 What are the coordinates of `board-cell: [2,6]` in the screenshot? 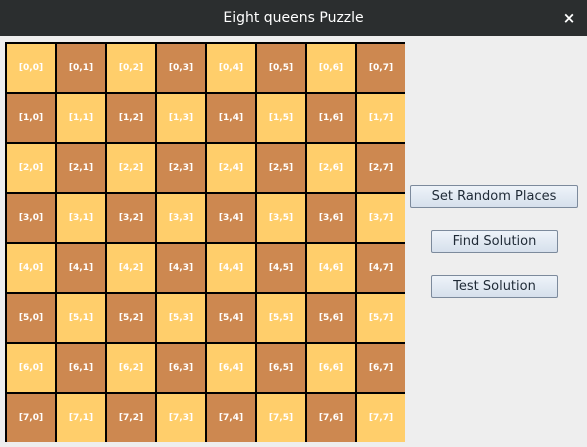 It's located at (331, 168).